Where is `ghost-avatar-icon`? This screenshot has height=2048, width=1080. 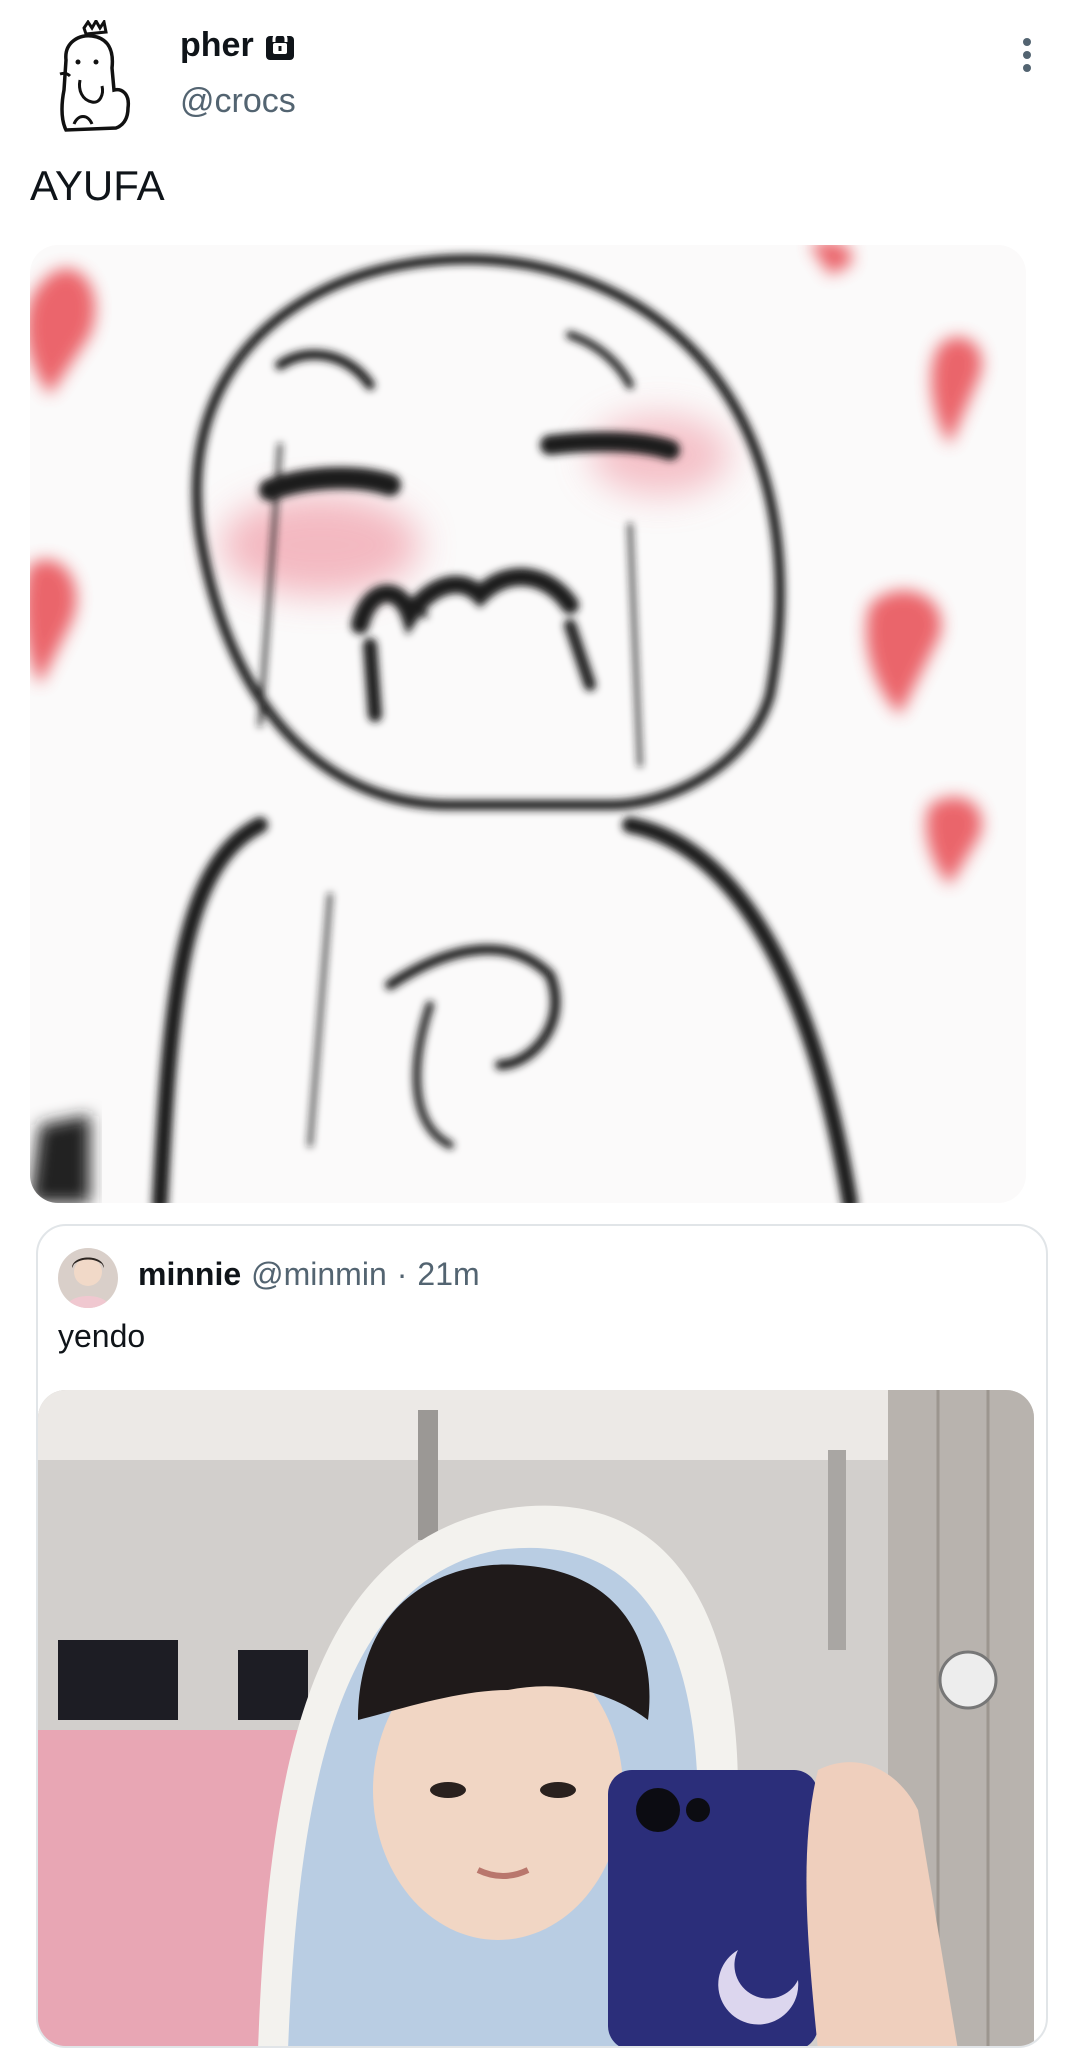
ghost-avatar-icon is located at coordinates (95, 74).